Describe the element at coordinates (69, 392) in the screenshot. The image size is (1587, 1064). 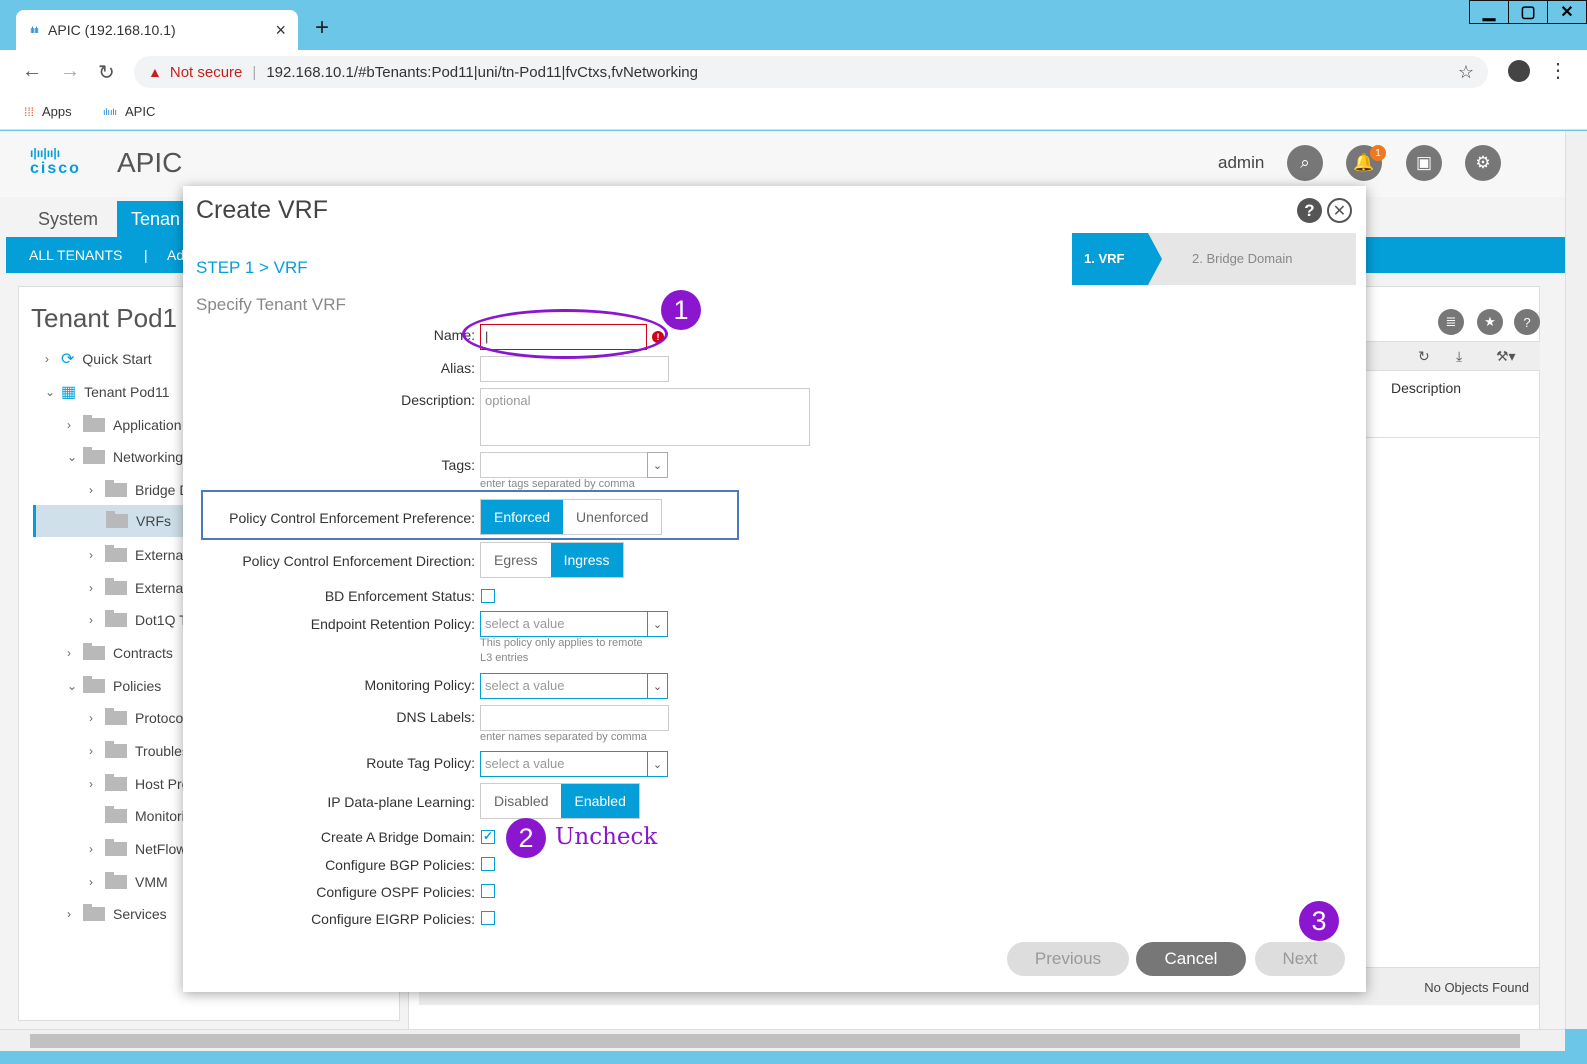
I see `building-icon: ▦` at that location.